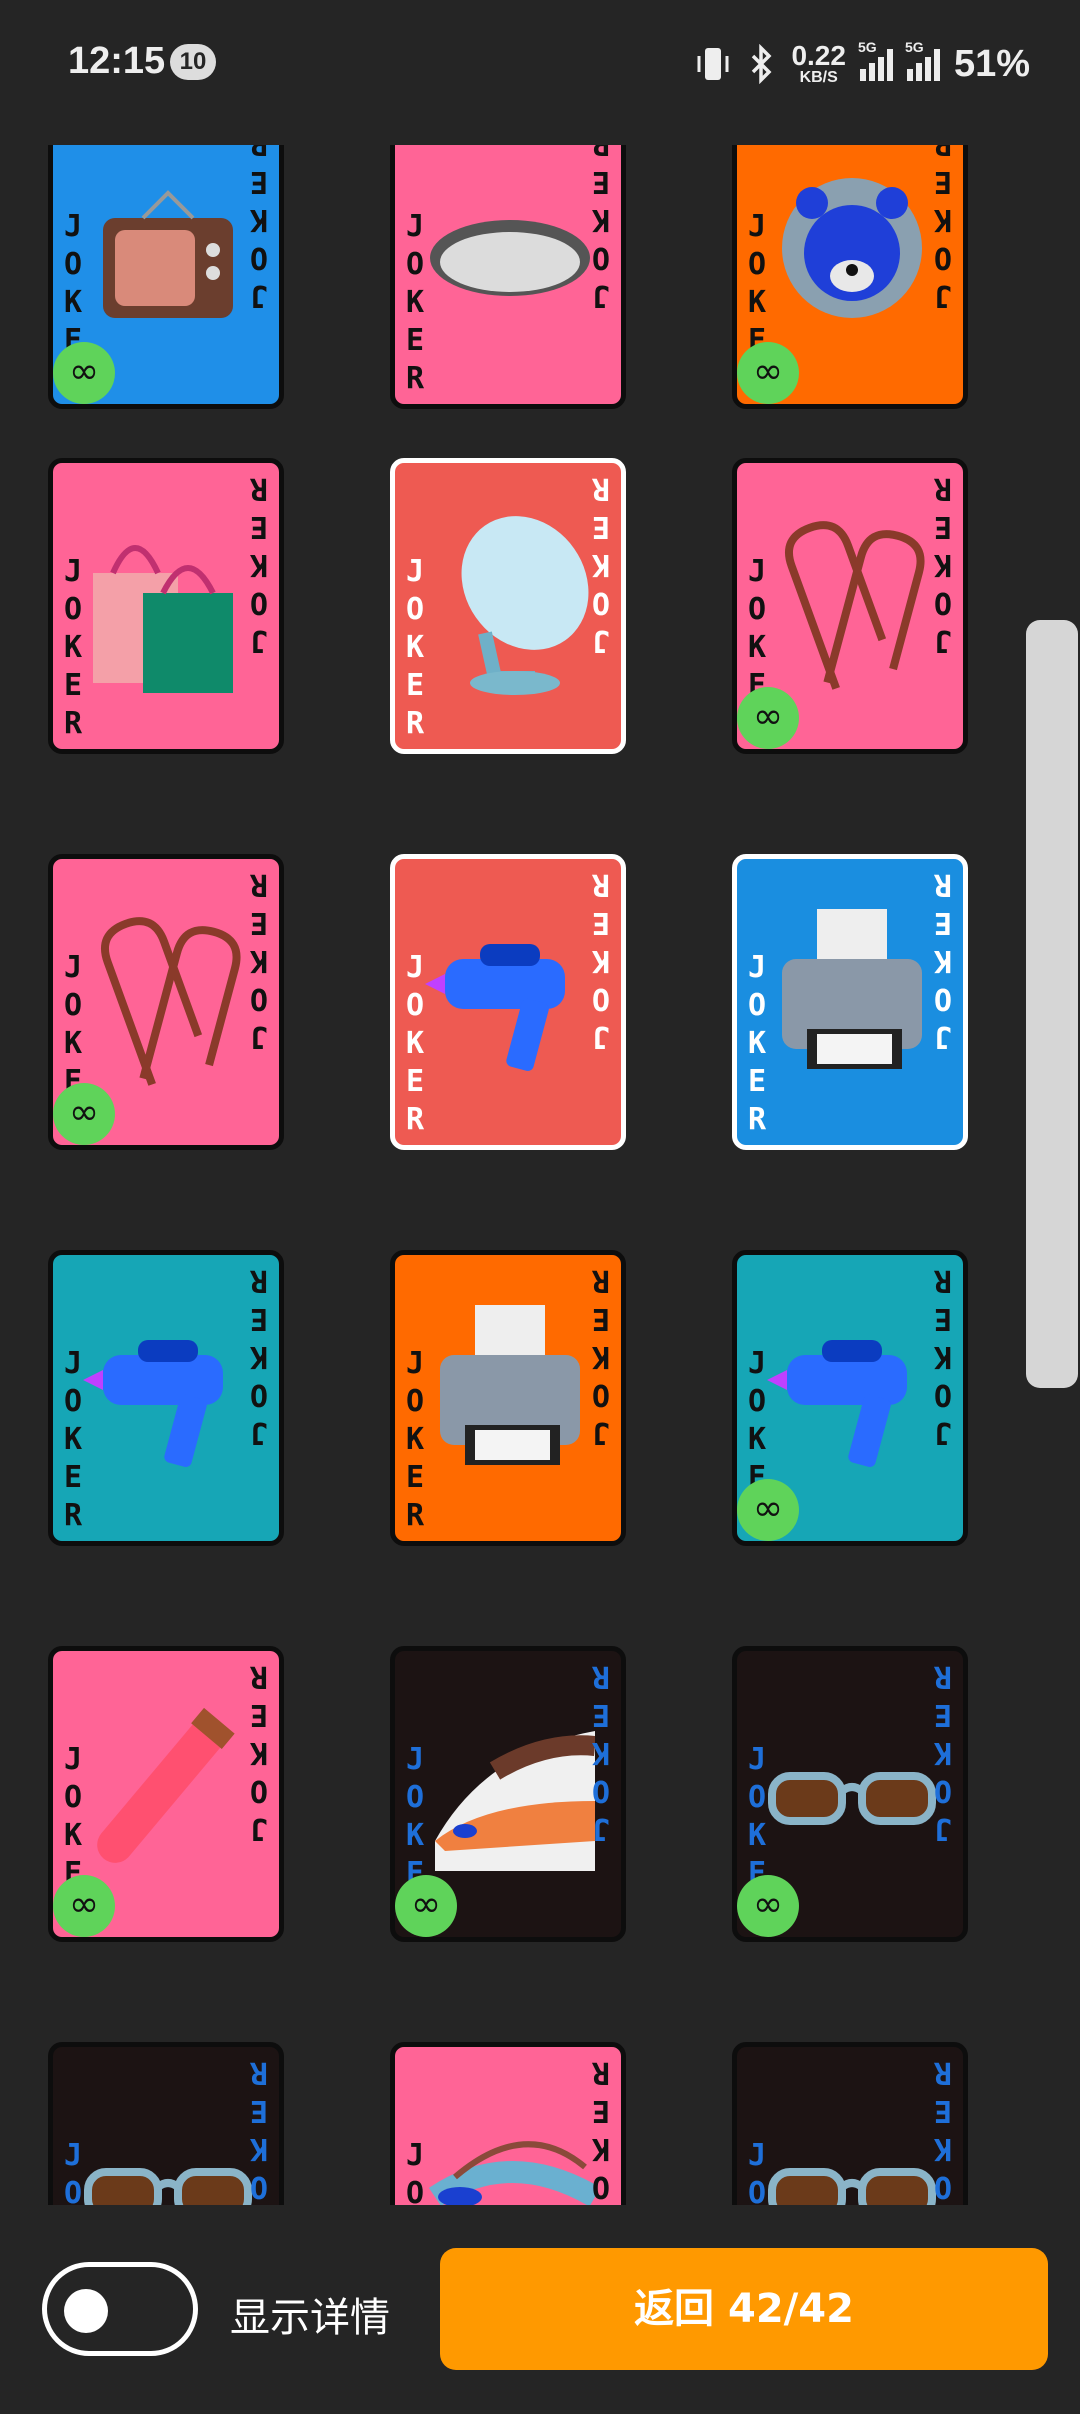  I want to click on vibrate-icon, so click(713, 64).